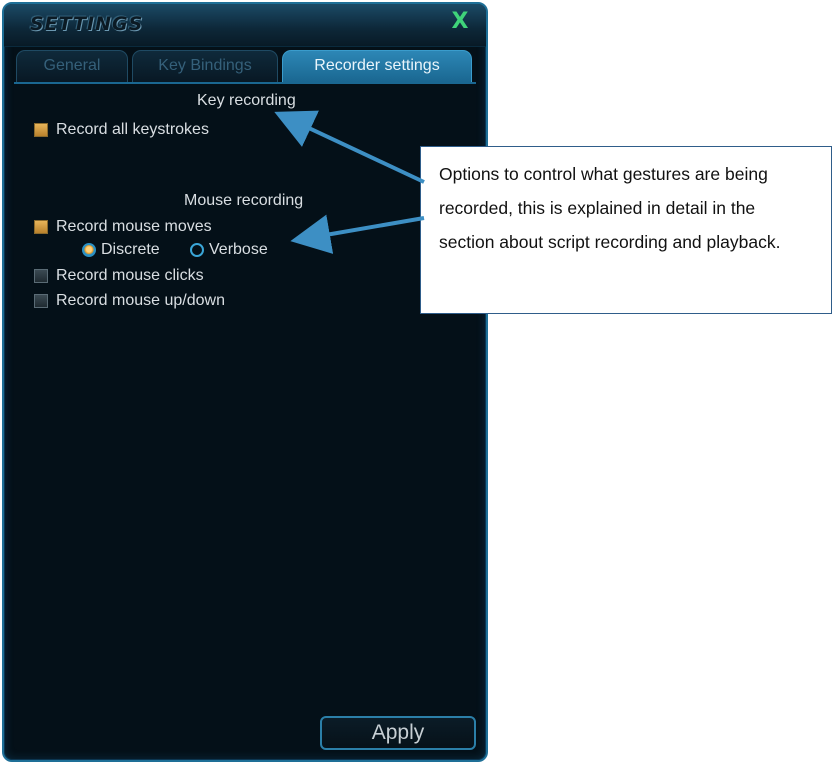  What do you see at coordinates (89, 250) in the screenshot?
I see `discrete-radio` at bounding box center [89, 250].